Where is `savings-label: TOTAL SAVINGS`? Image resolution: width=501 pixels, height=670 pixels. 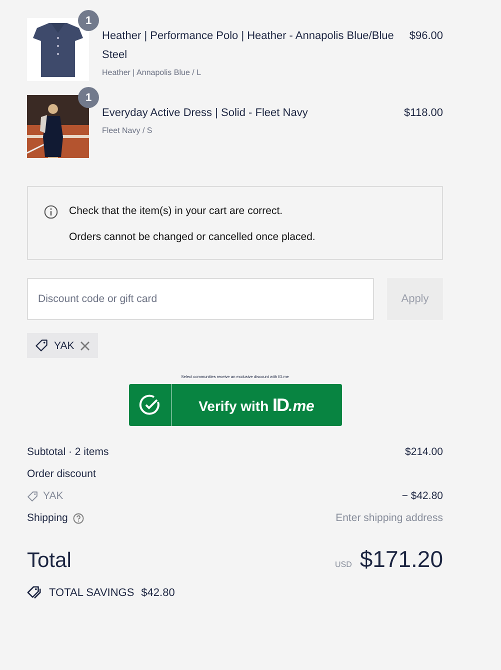
savings-label: TOTAL SAVINGS is located at coordinates (91, 592).